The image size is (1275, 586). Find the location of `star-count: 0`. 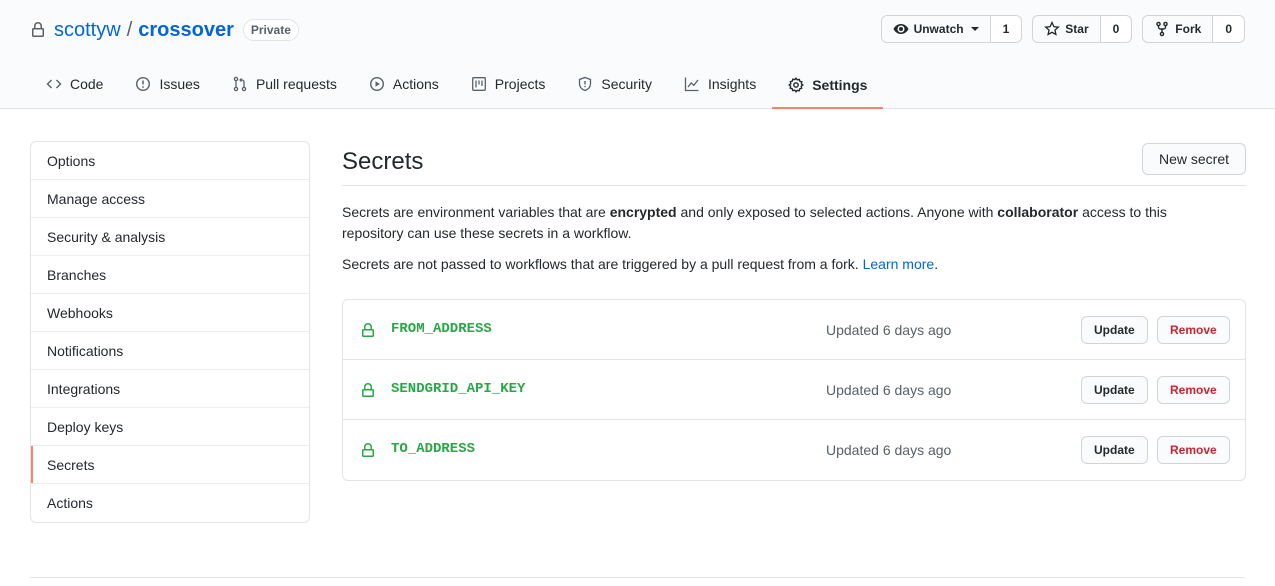

star-count: 0 is located at coordinates (1116, 29).